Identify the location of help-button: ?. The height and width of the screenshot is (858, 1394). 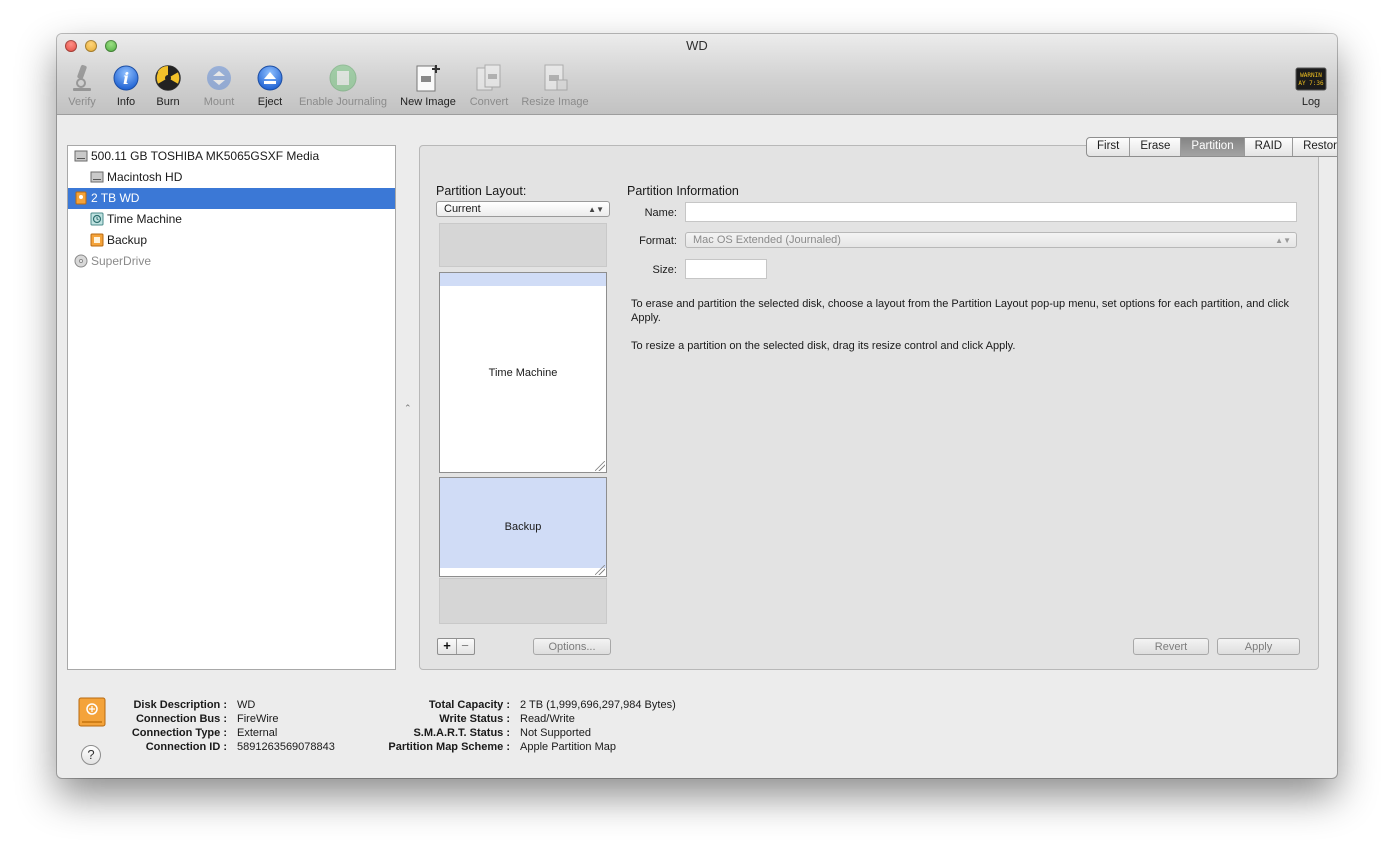
(91, 755).